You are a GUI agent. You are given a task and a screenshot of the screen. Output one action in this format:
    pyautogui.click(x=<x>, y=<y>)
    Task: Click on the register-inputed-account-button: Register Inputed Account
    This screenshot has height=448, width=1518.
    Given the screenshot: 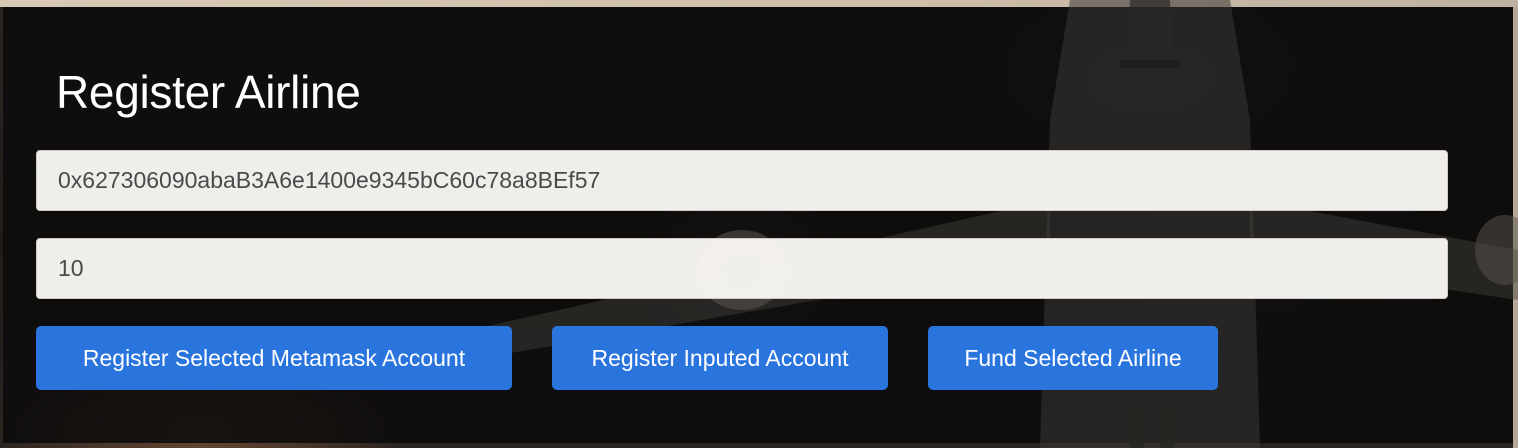 What is the action you would take?
    pyautogui.click(x=720, y=358)
    